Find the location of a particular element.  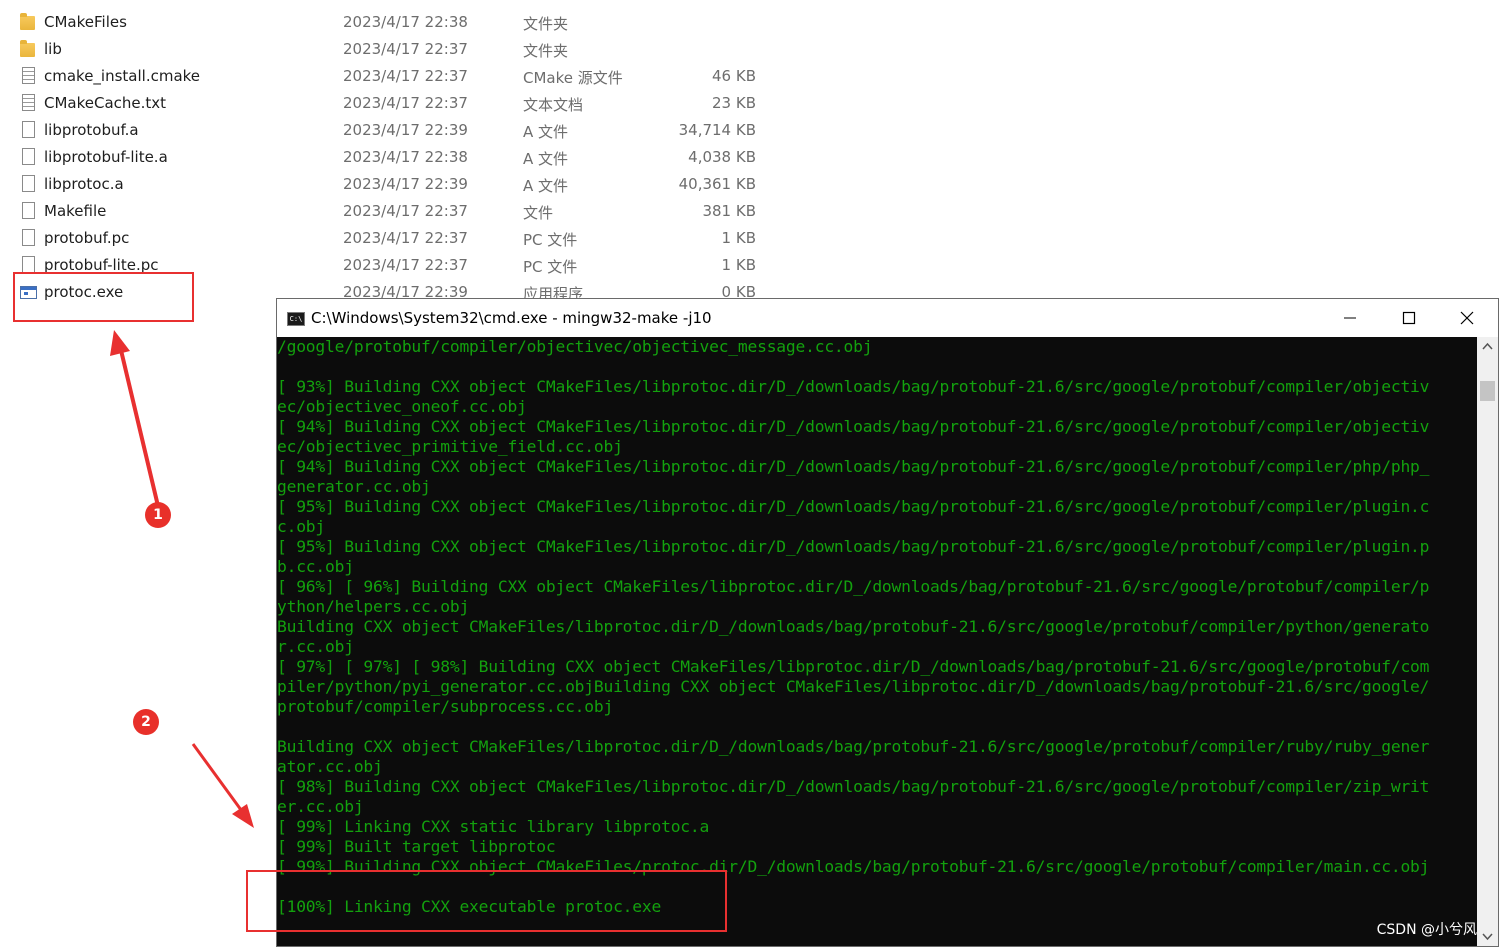

arrow-2-head is located at coordinates (243, 816).